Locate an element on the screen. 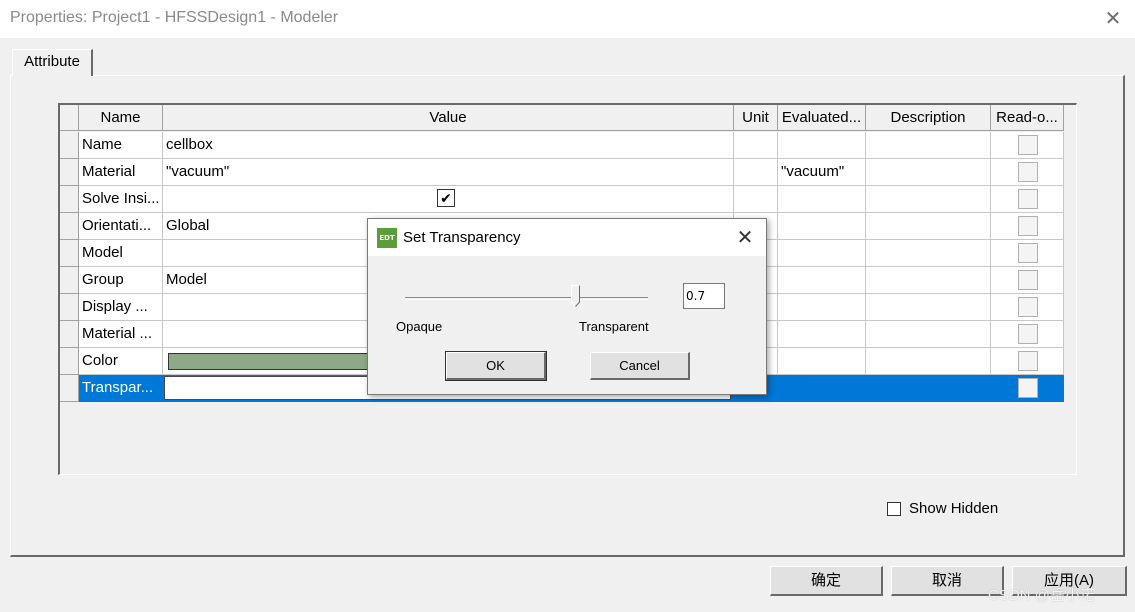 The height and width of the screenshot is (612, 1135). cell-value: cellbox is located at coordinates (448, 145).